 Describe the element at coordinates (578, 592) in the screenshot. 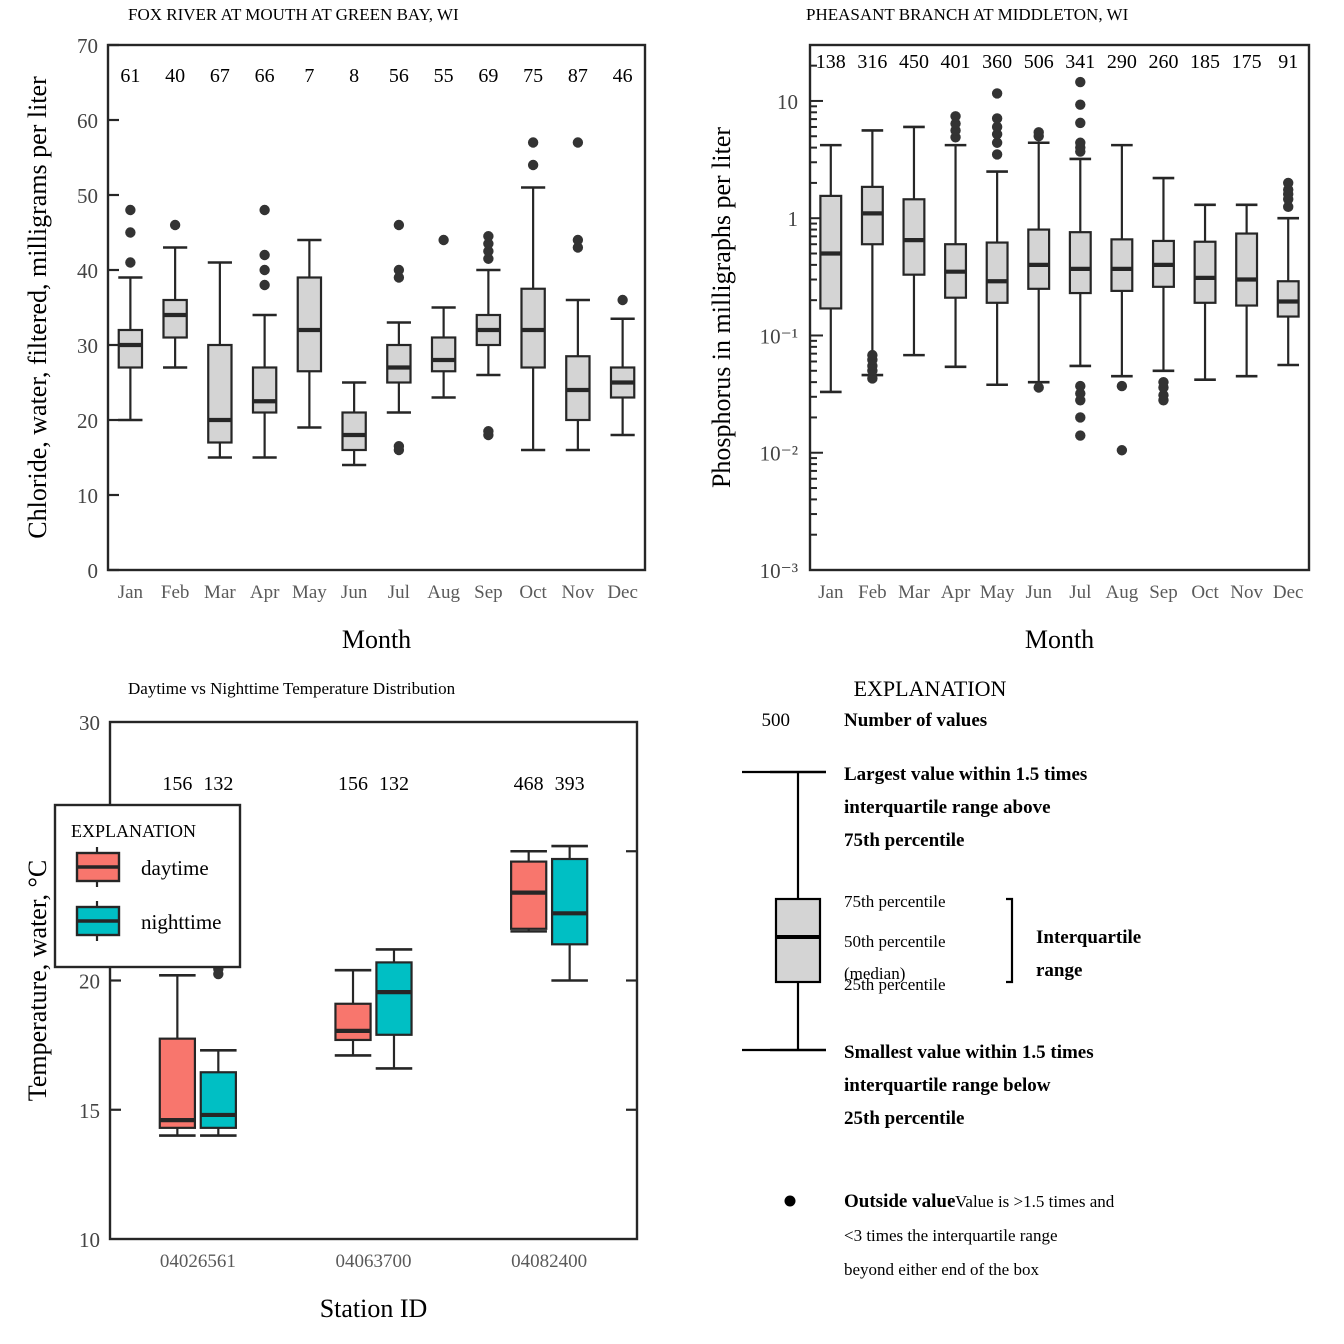

I see `x-axis-tick-label: Nov` at that location.